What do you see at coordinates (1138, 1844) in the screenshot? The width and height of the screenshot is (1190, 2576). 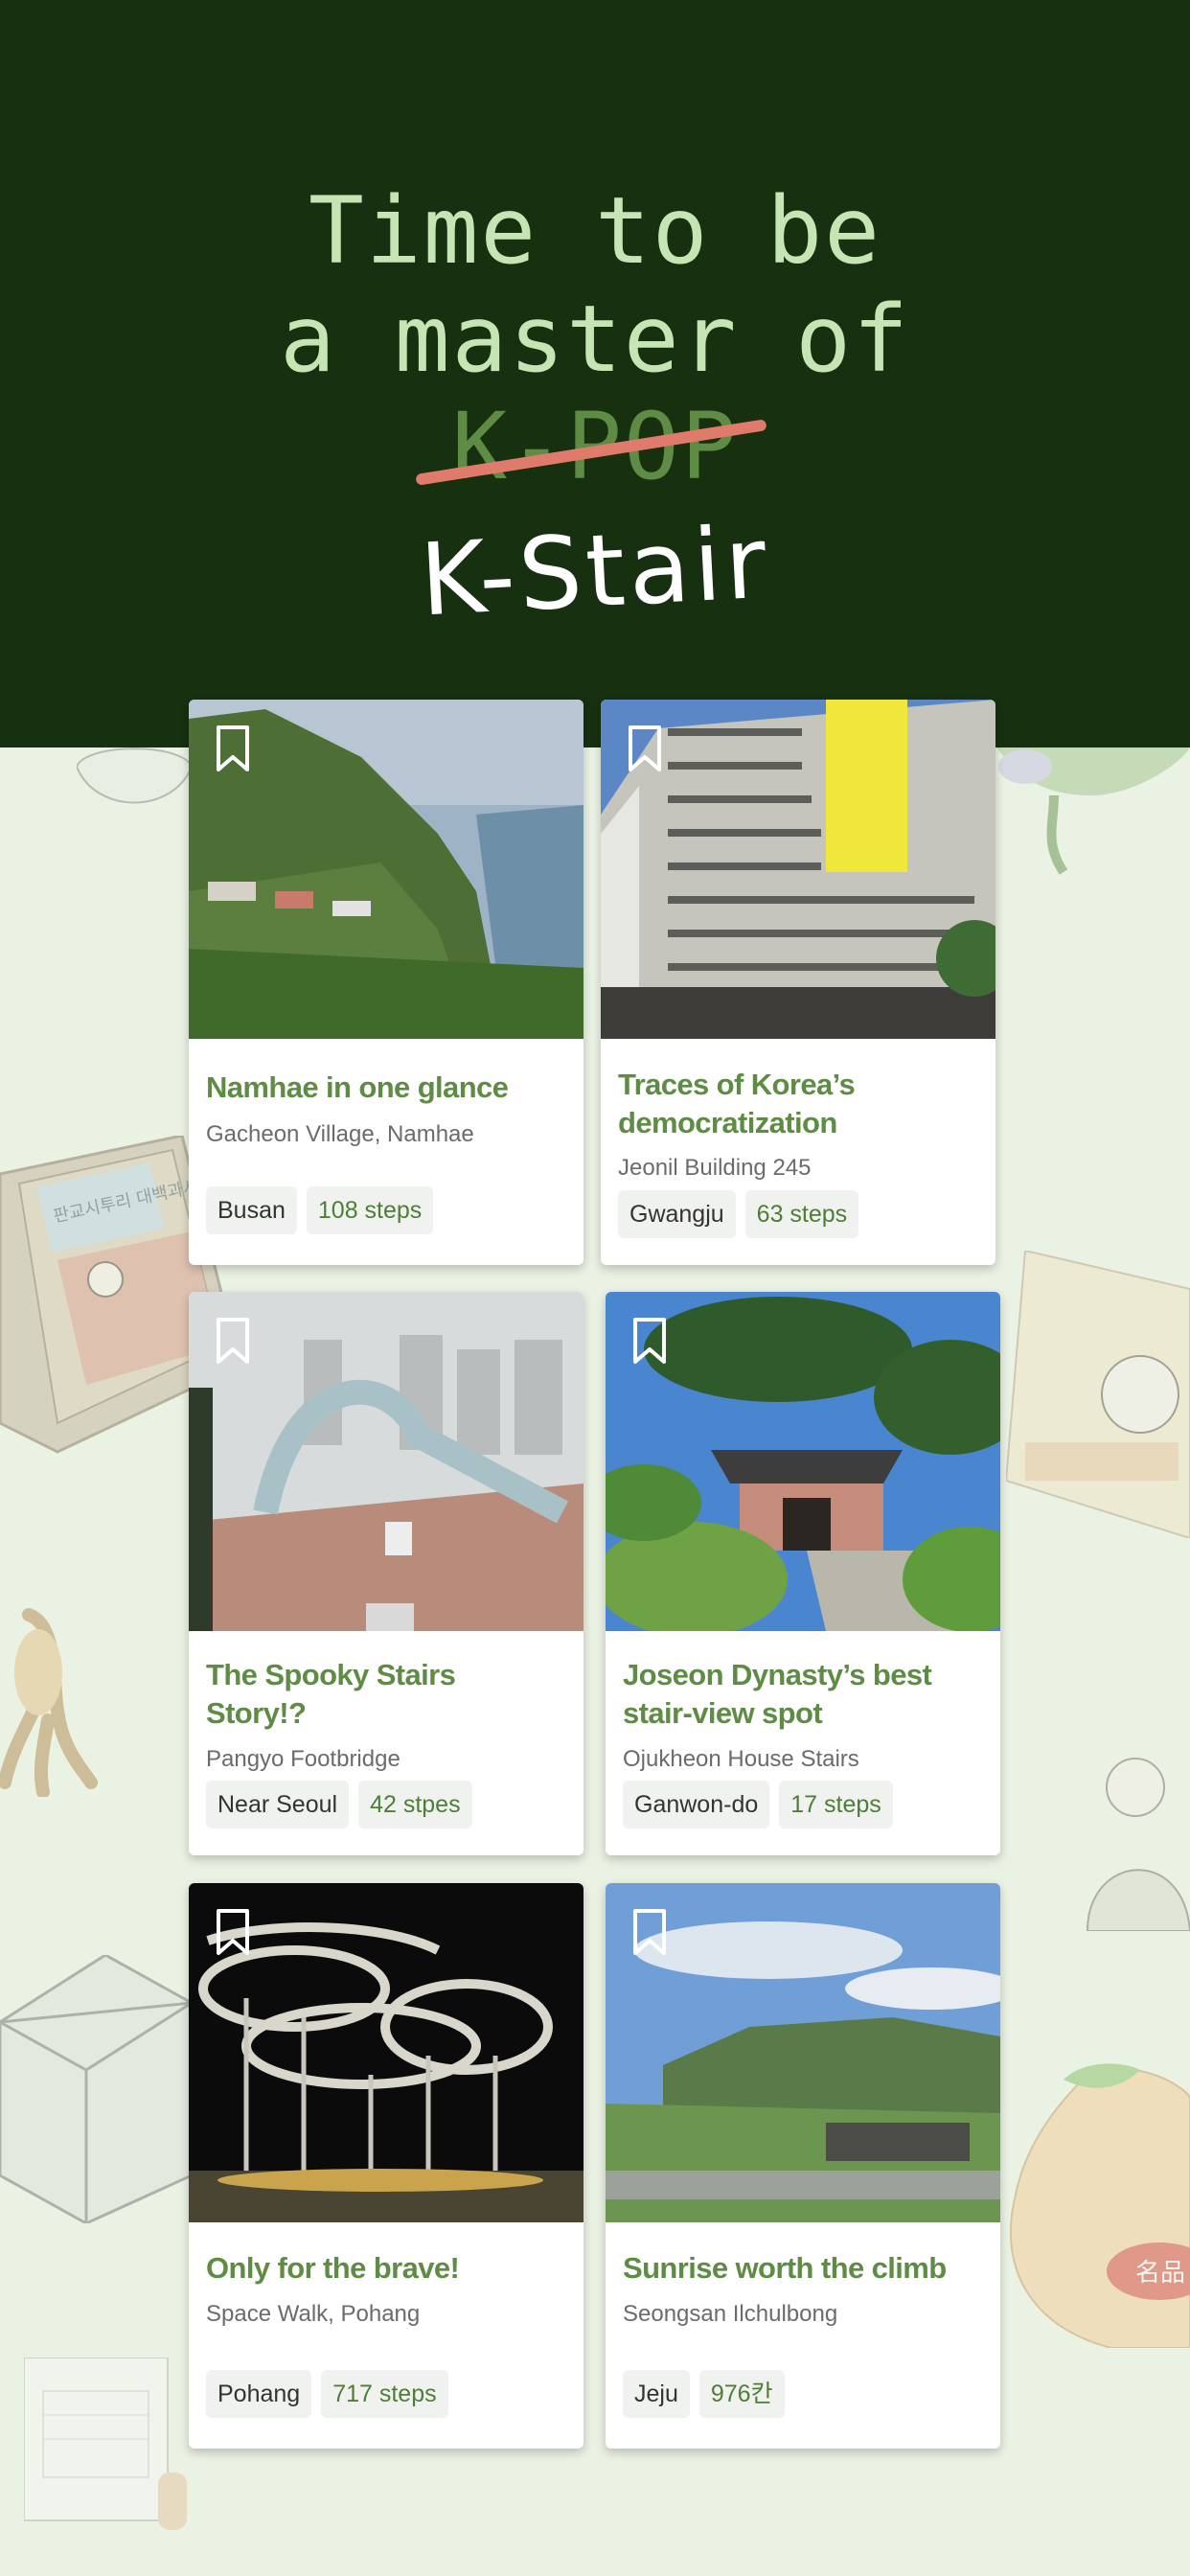 I see `scholar-illustration` at bounding box center [1138, 1844].